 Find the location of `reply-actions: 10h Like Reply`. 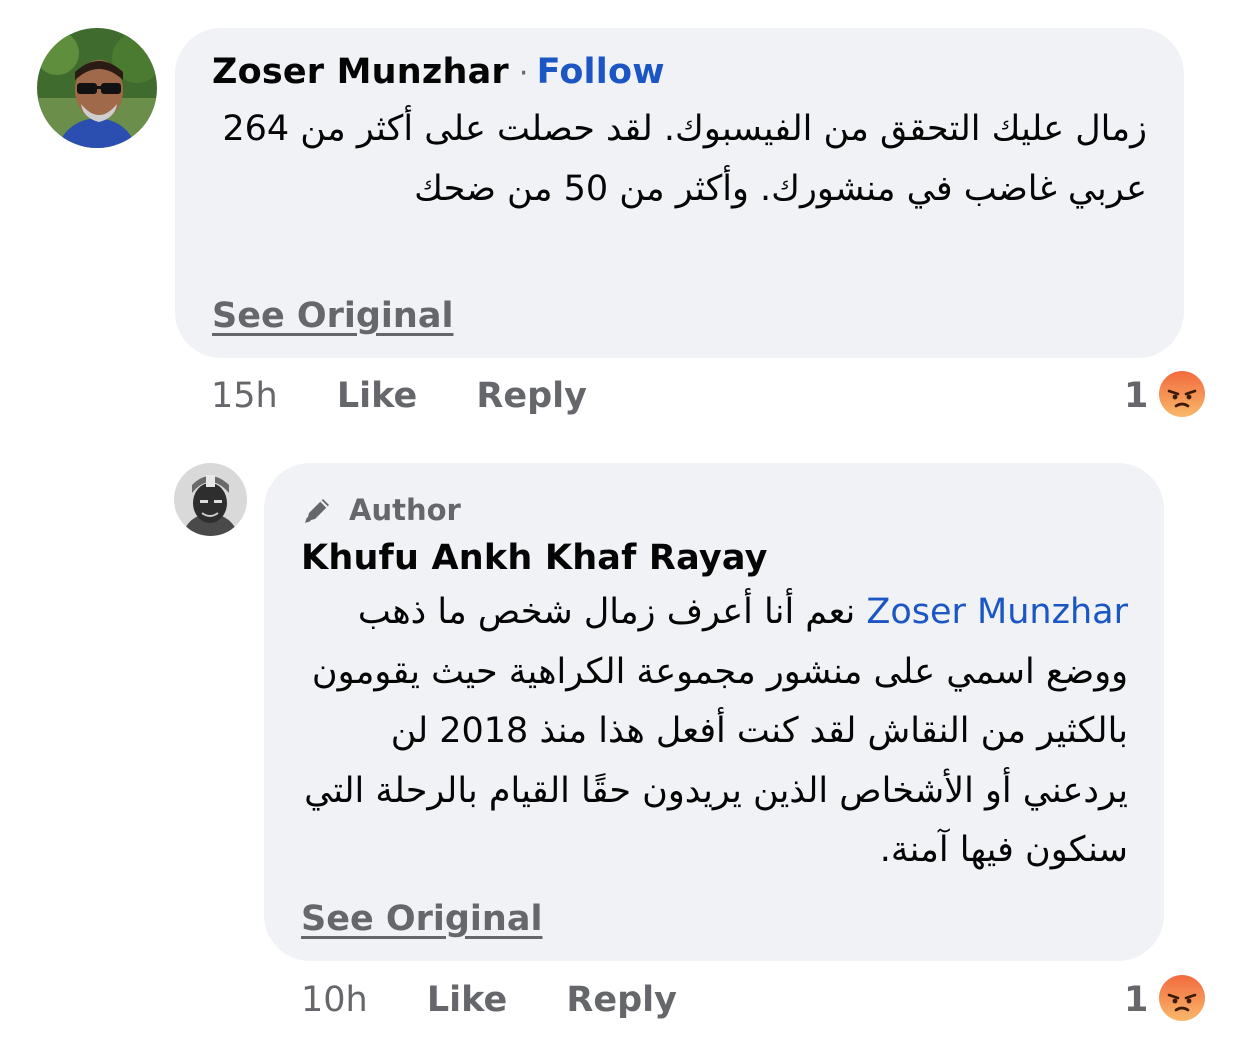

reply-actions: 10h Like Reply is located at coordinates (489, 1000).